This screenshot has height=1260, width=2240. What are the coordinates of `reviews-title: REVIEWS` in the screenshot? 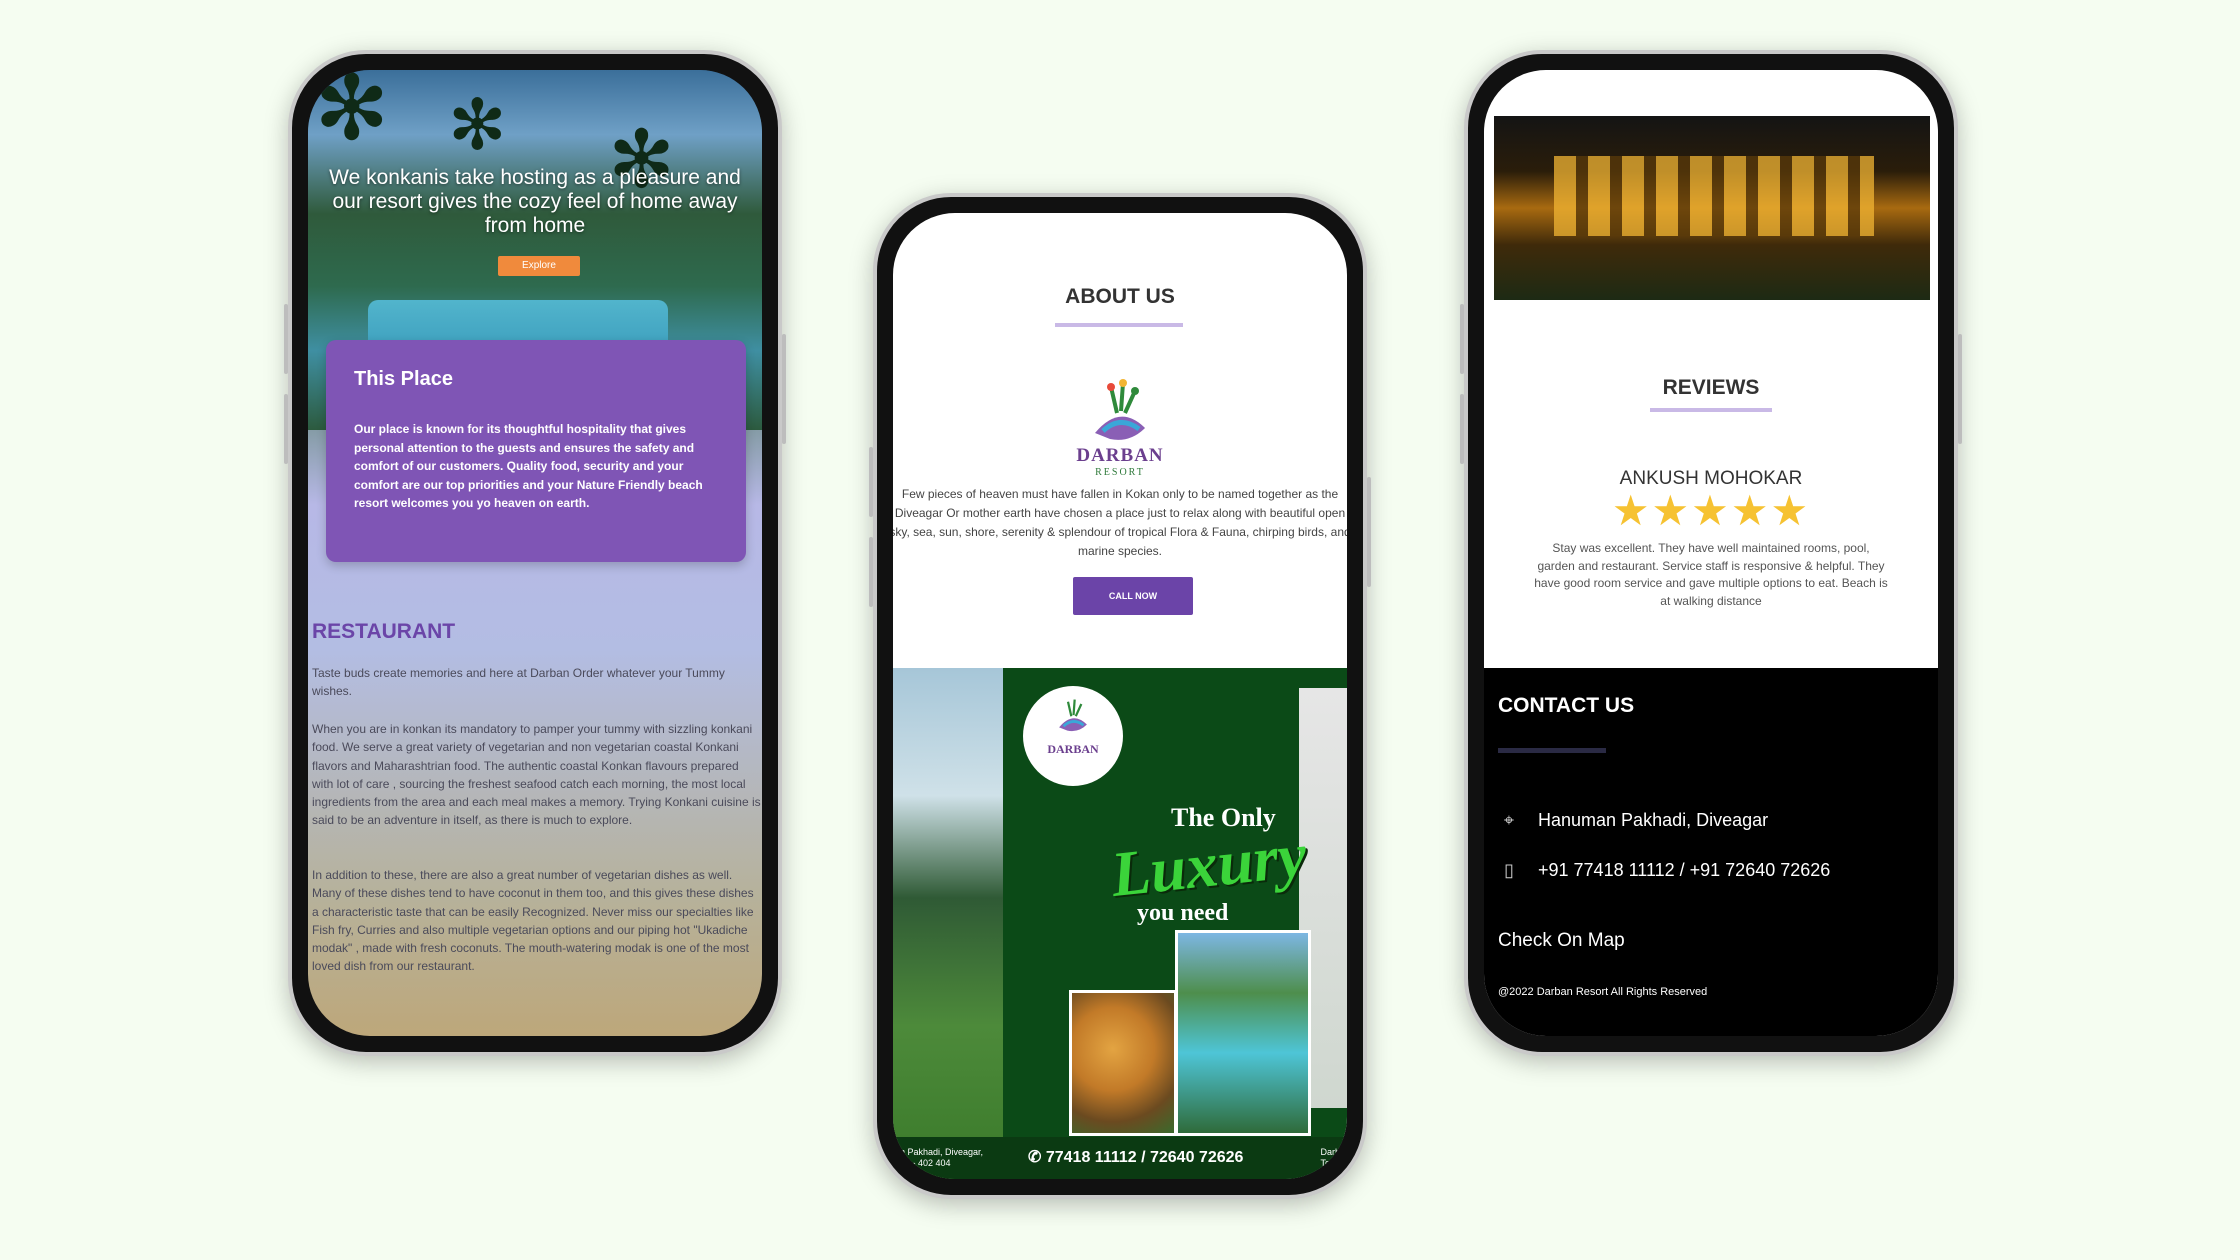 It's located at (1711, 387).